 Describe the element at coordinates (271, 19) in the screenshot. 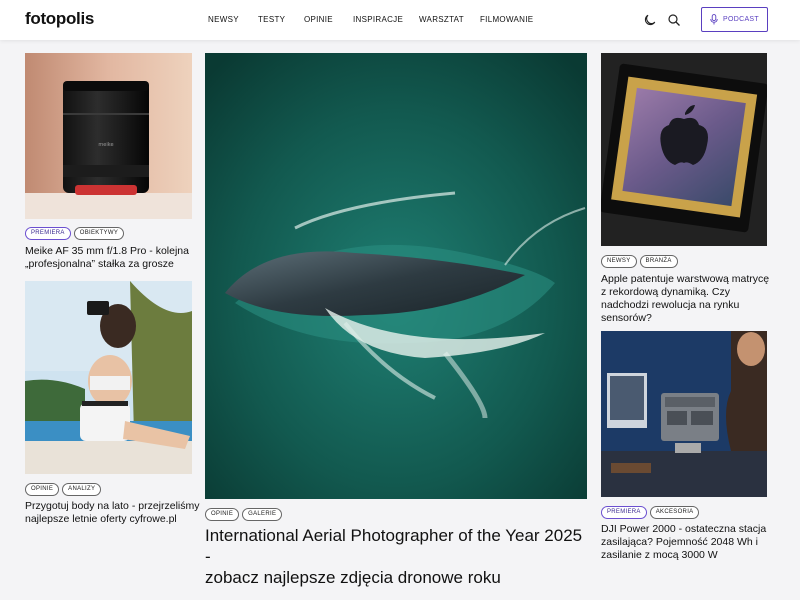

I see `nav-item-testy: TESTY` at that location.